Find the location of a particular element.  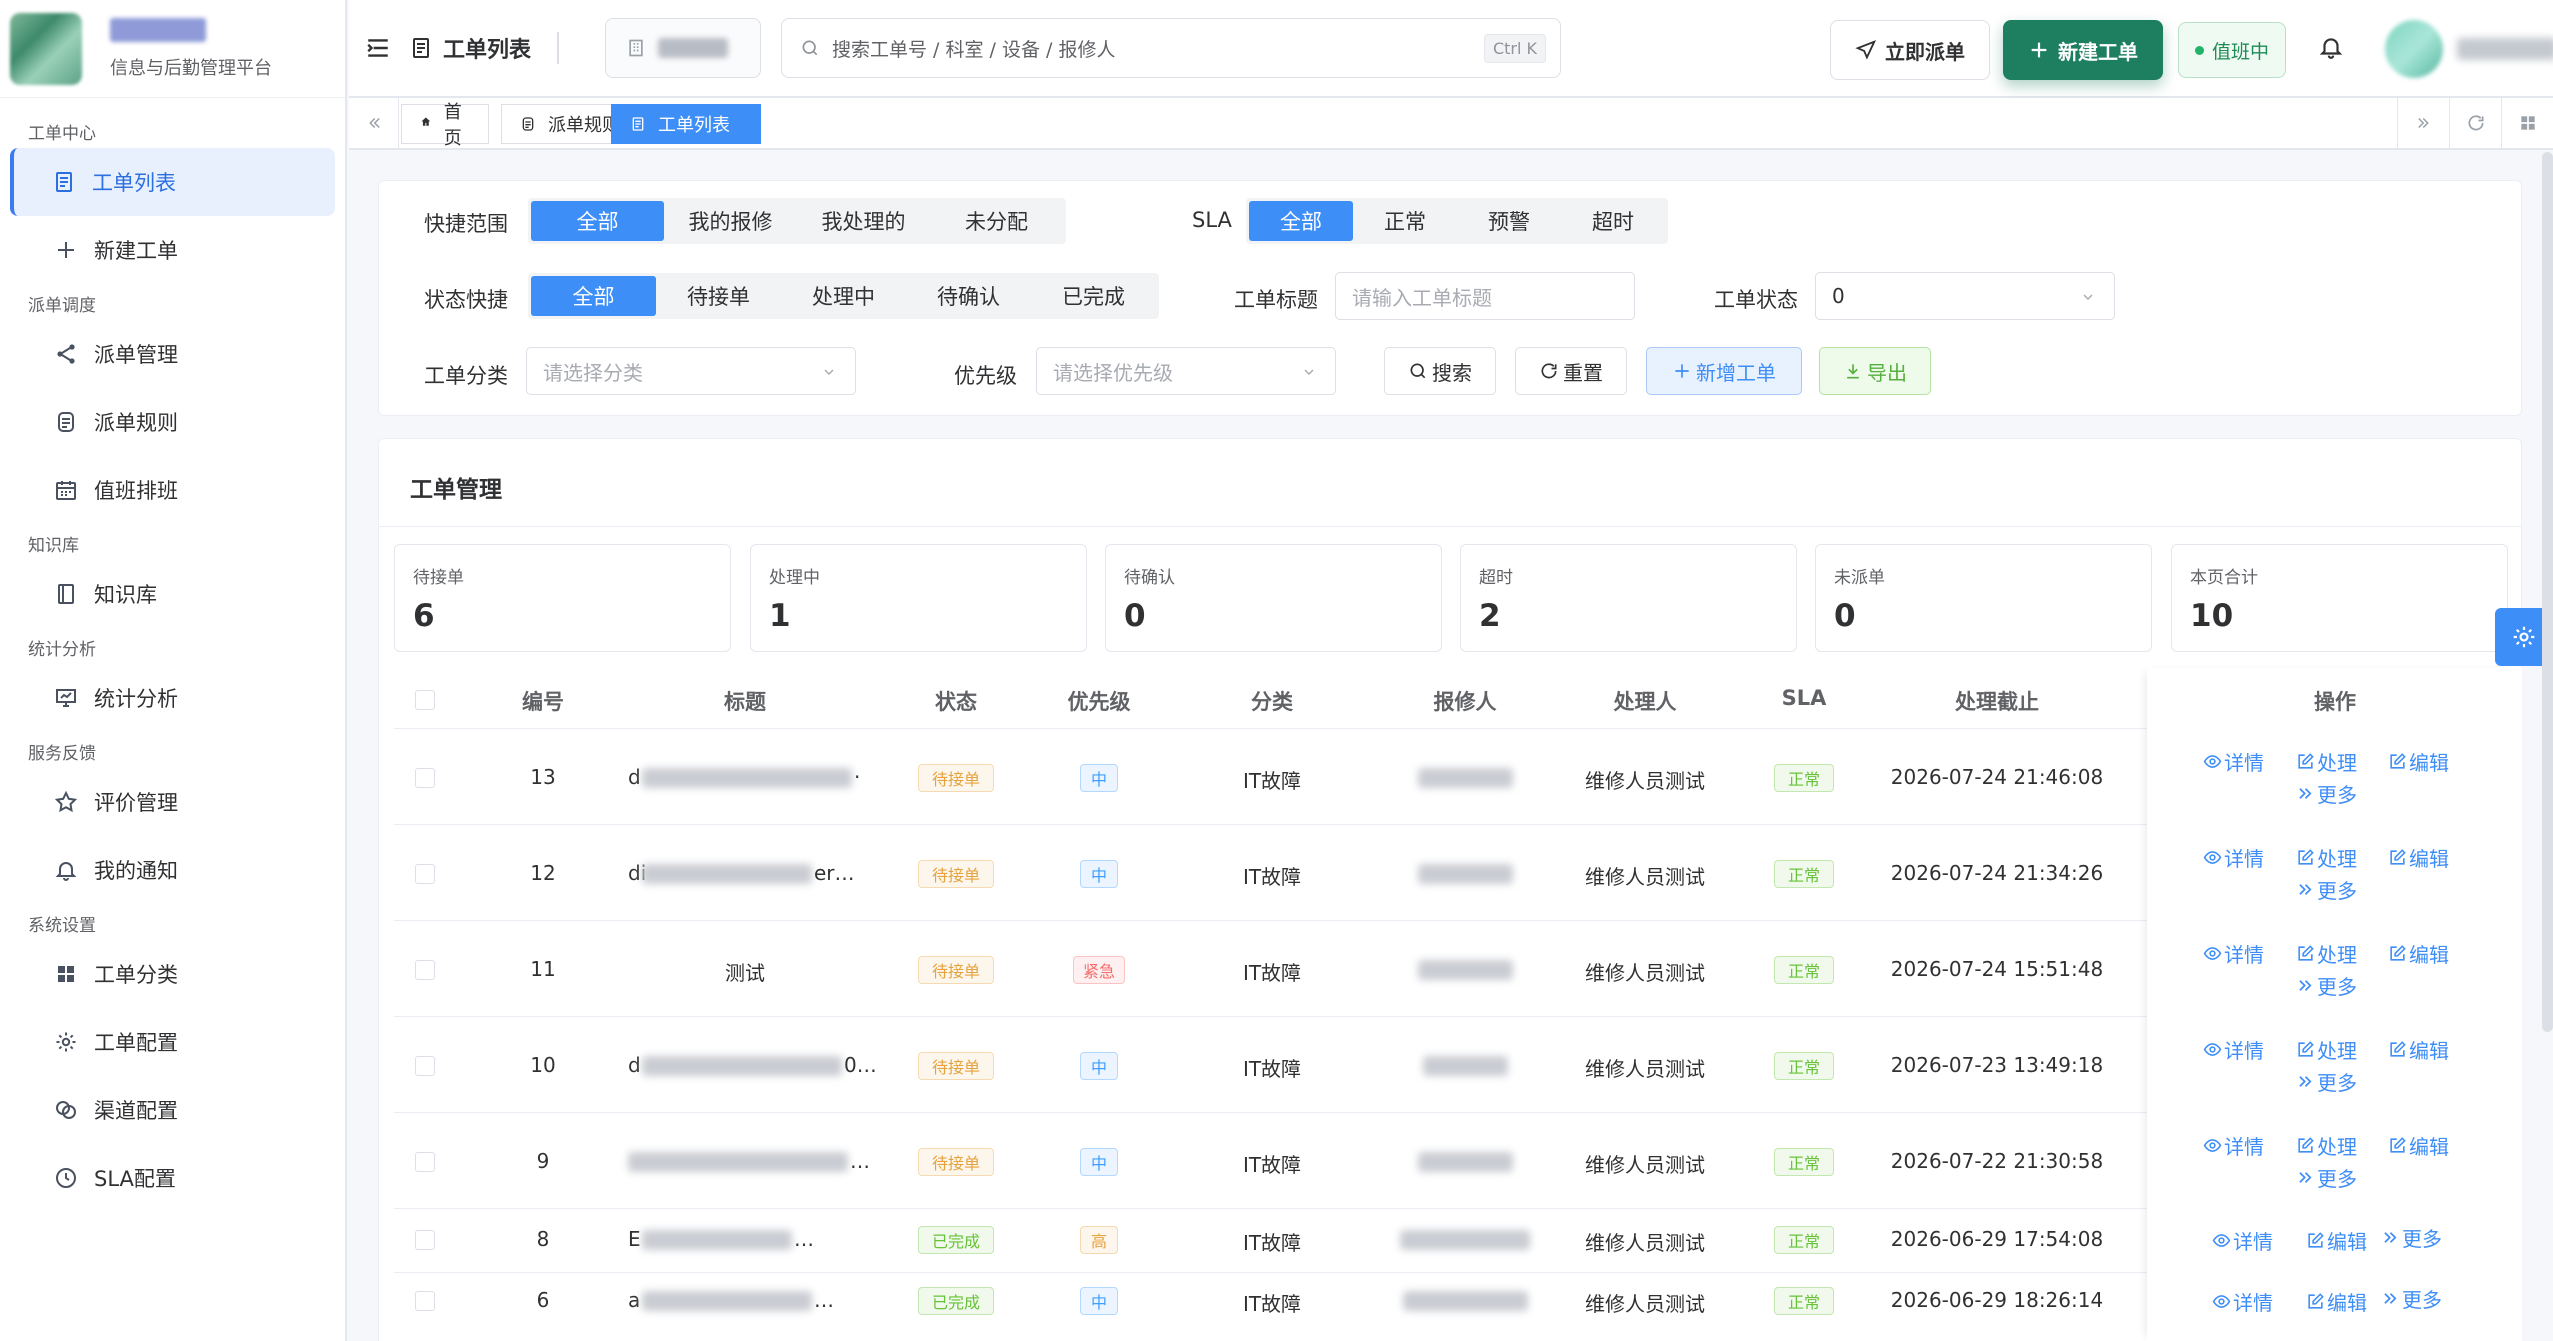

segment-option: 未分配 is located at coordinates (996, 221).